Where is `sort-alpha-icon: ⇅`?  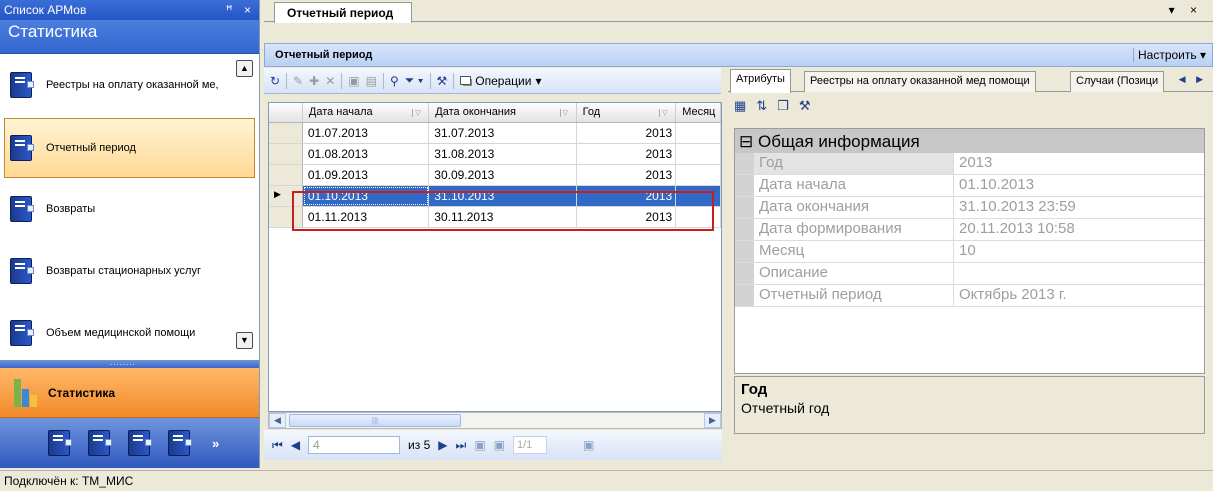
sort-alpha-icon: ⇅ is located at coordinates (761, 106).